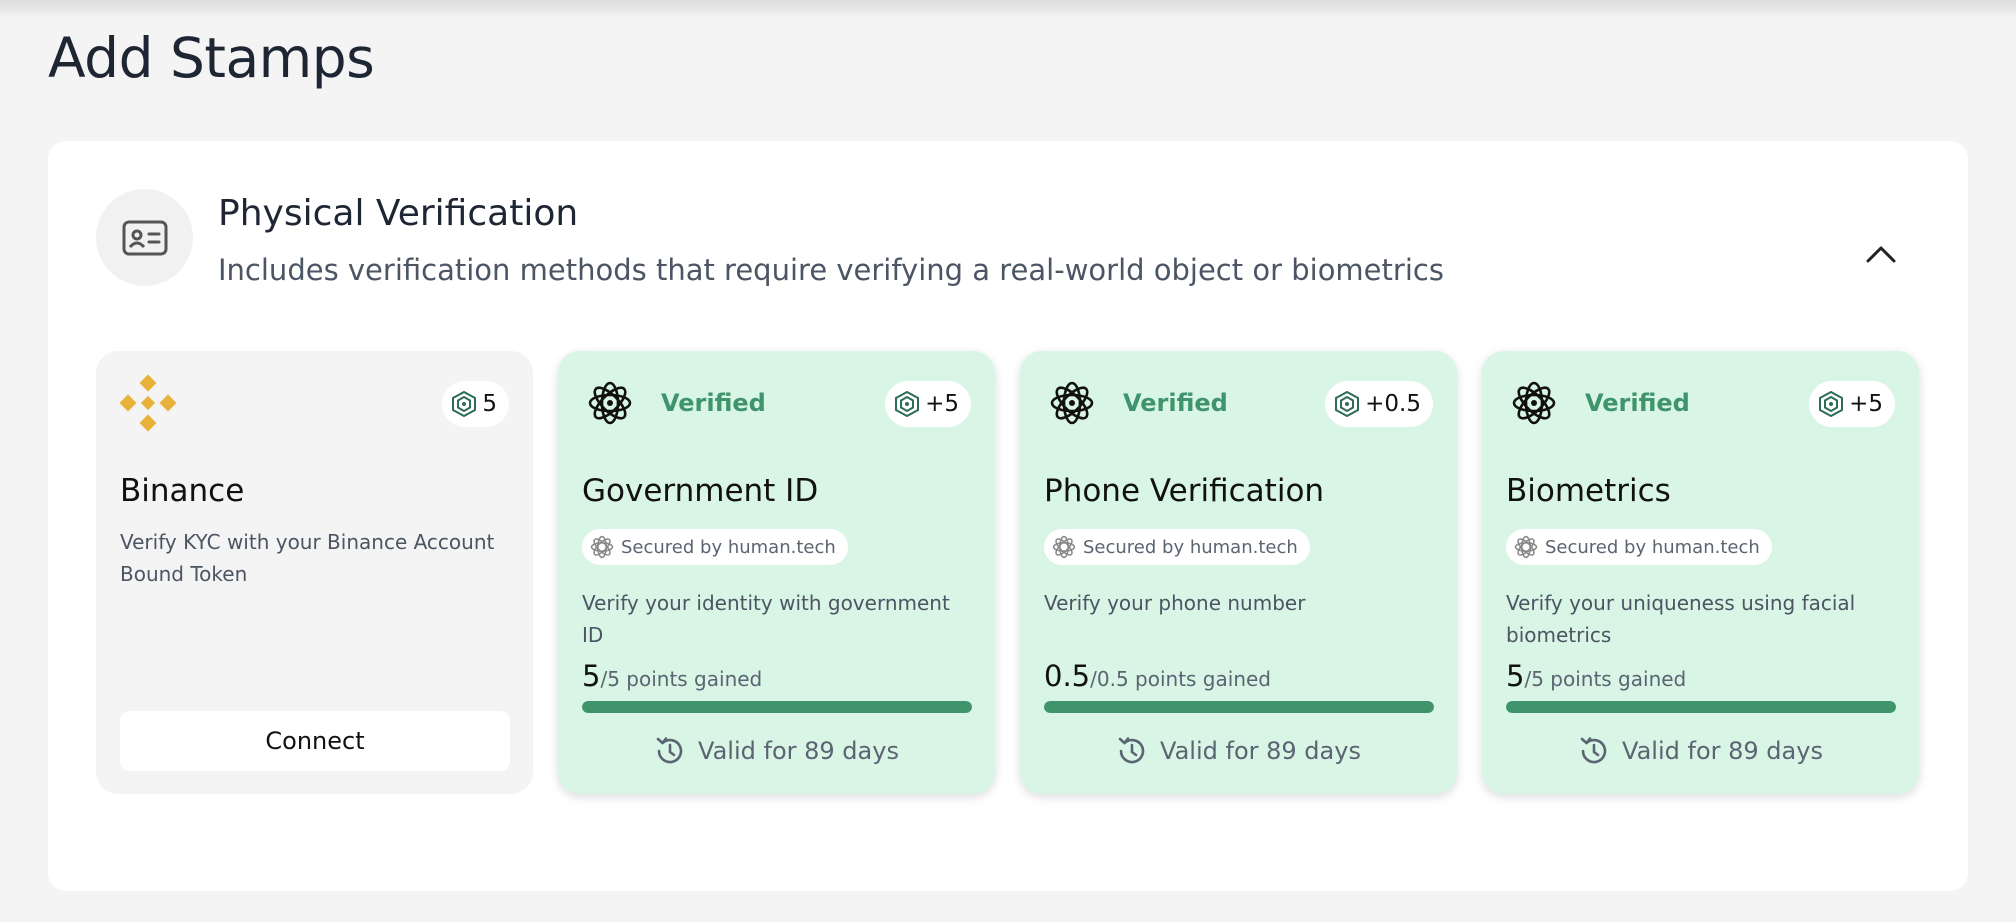  I want to click on stamp-name: Biometrics, so click(1588, 491).